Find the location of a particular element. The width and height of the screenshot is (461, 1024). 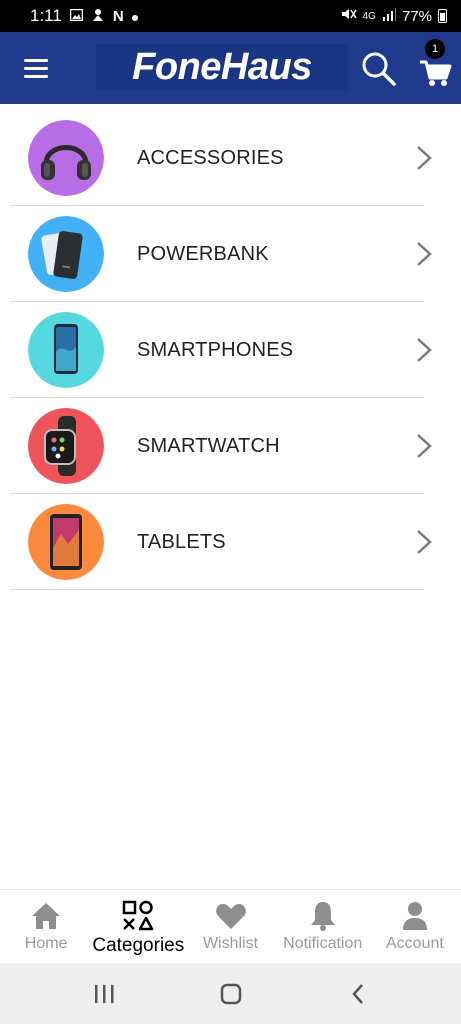

bell-icon is located at coordinates (322, 916).